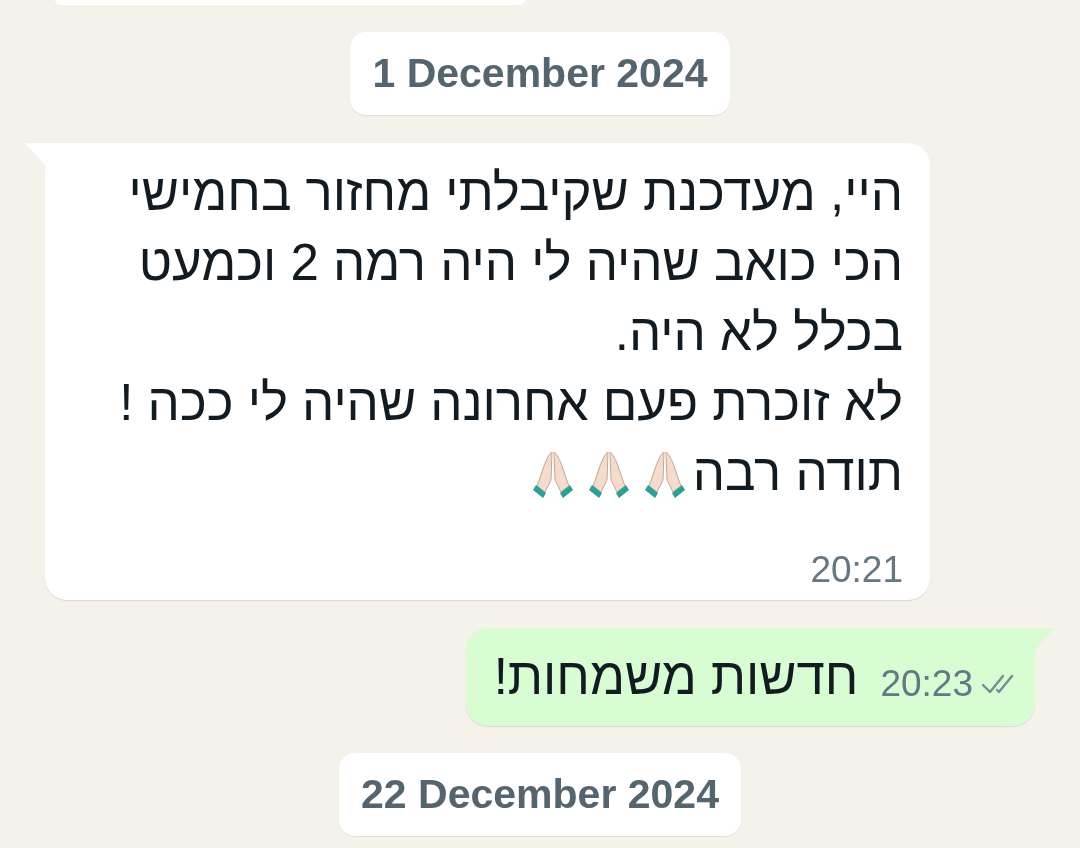 This screenshot has width=1080, height=848. Describe the element at coordinates (758, 332) in the screenshot. I see `message-text: בכלל לא היה.` at that location.